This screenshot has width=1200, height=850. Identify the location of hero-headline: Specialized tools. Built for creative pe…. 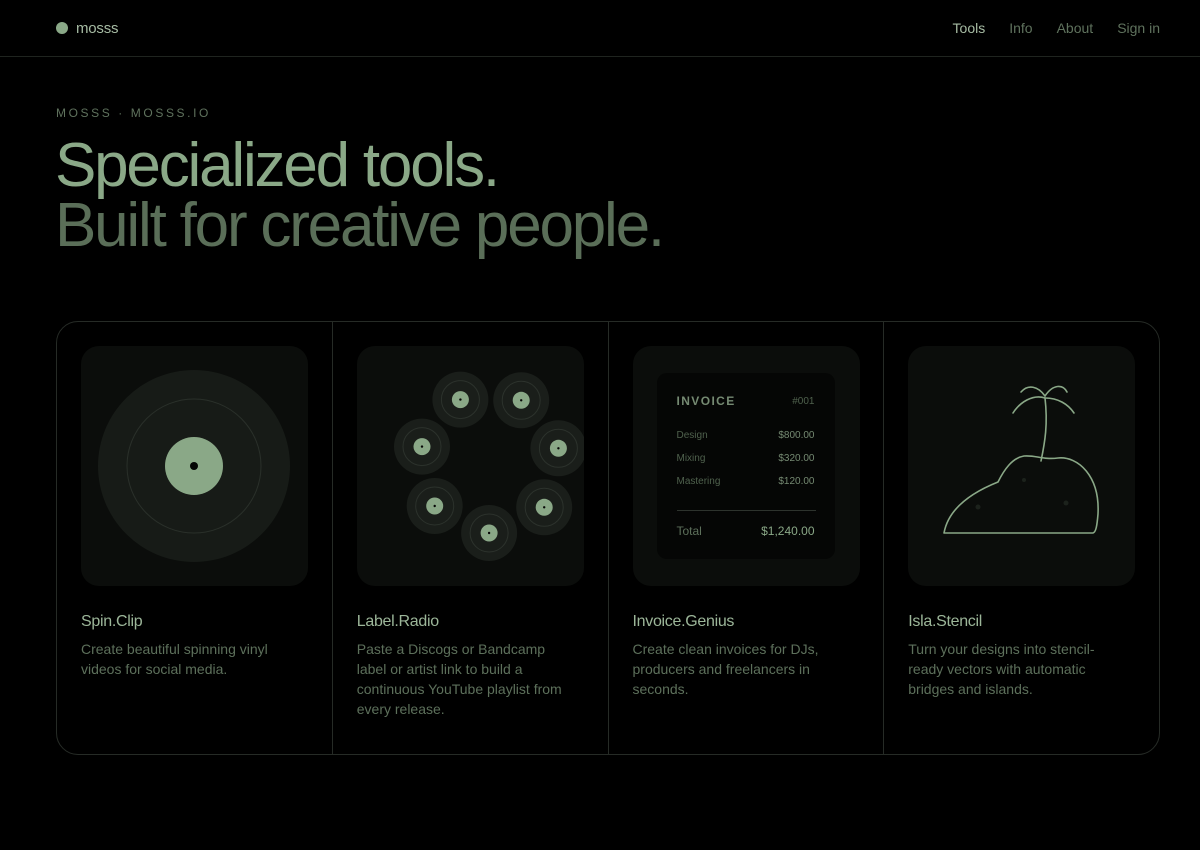
(360, 195).